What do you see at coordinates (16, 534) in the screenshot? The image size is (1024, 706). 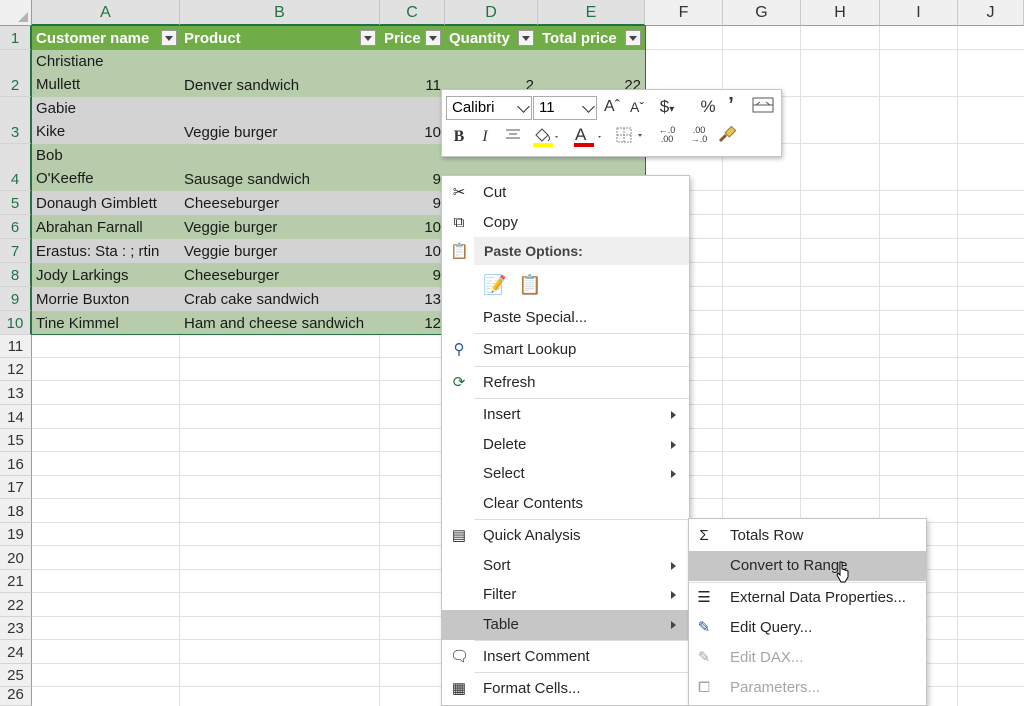 I see `row-header-19: 19` at bounding box center [16, 534].